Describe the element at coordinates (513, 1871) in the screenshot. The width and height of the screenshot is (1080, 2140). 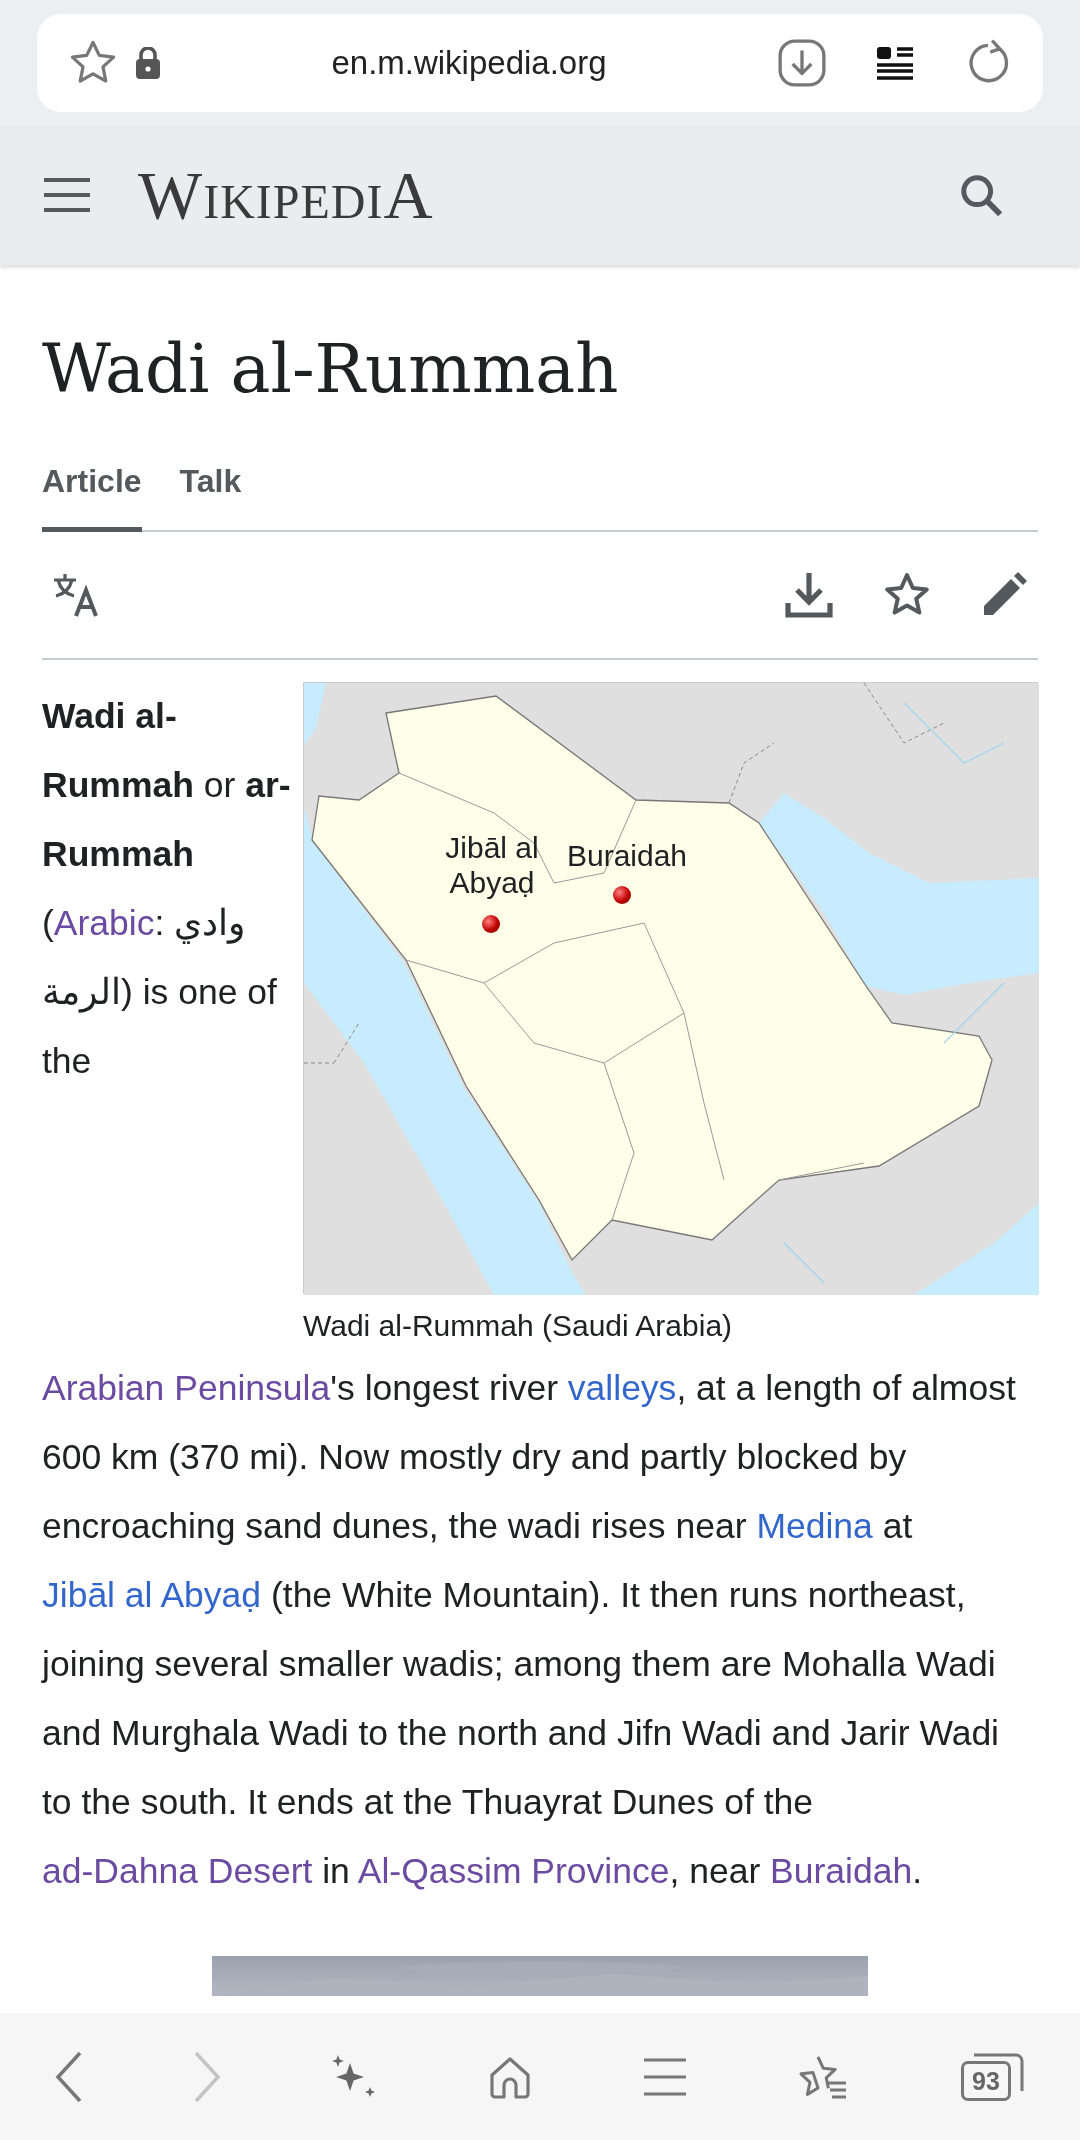
I see `link: Al-Qassim Province` at that location.